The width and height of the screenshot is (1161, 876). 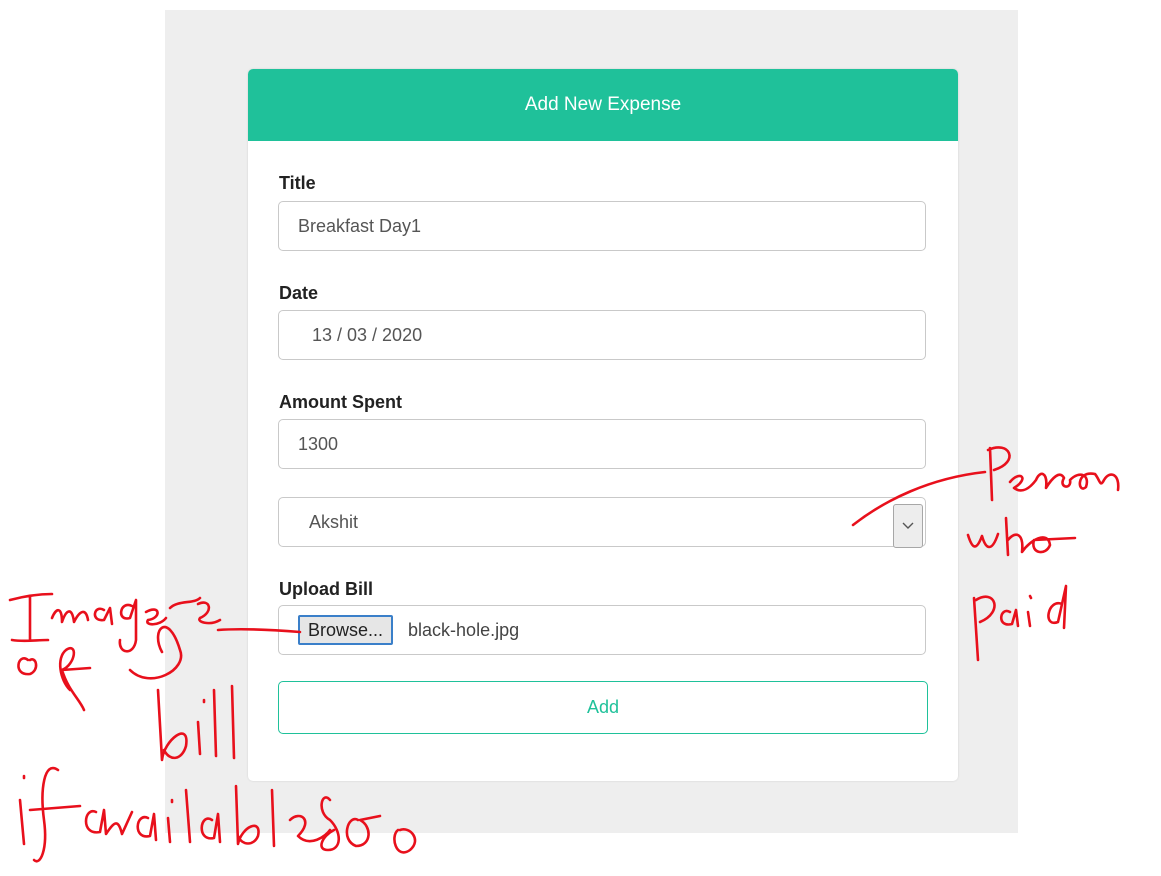 I want to click on handwriting-bill, so click(x=196, y=723).